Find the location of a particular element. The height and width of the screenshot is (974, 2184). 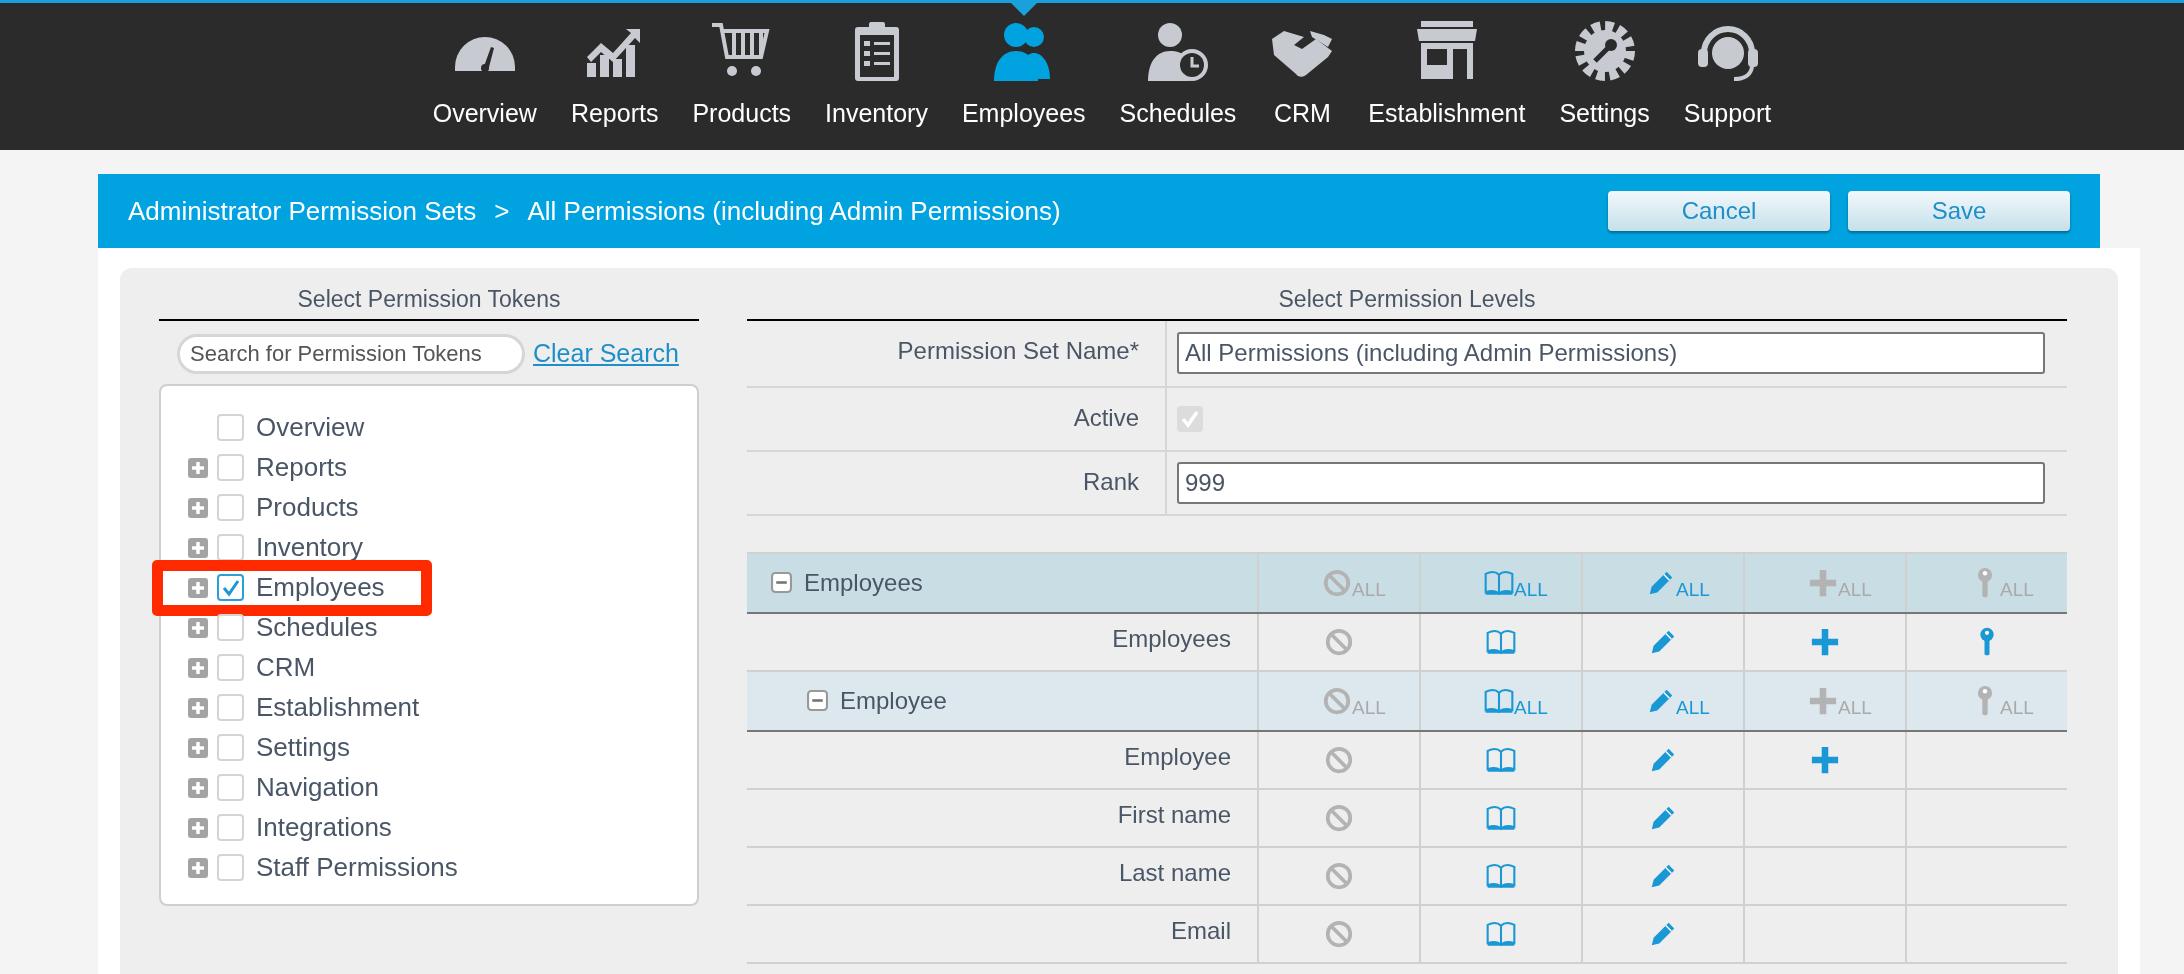

token-label: Overview is located at coordinates (310, 427).